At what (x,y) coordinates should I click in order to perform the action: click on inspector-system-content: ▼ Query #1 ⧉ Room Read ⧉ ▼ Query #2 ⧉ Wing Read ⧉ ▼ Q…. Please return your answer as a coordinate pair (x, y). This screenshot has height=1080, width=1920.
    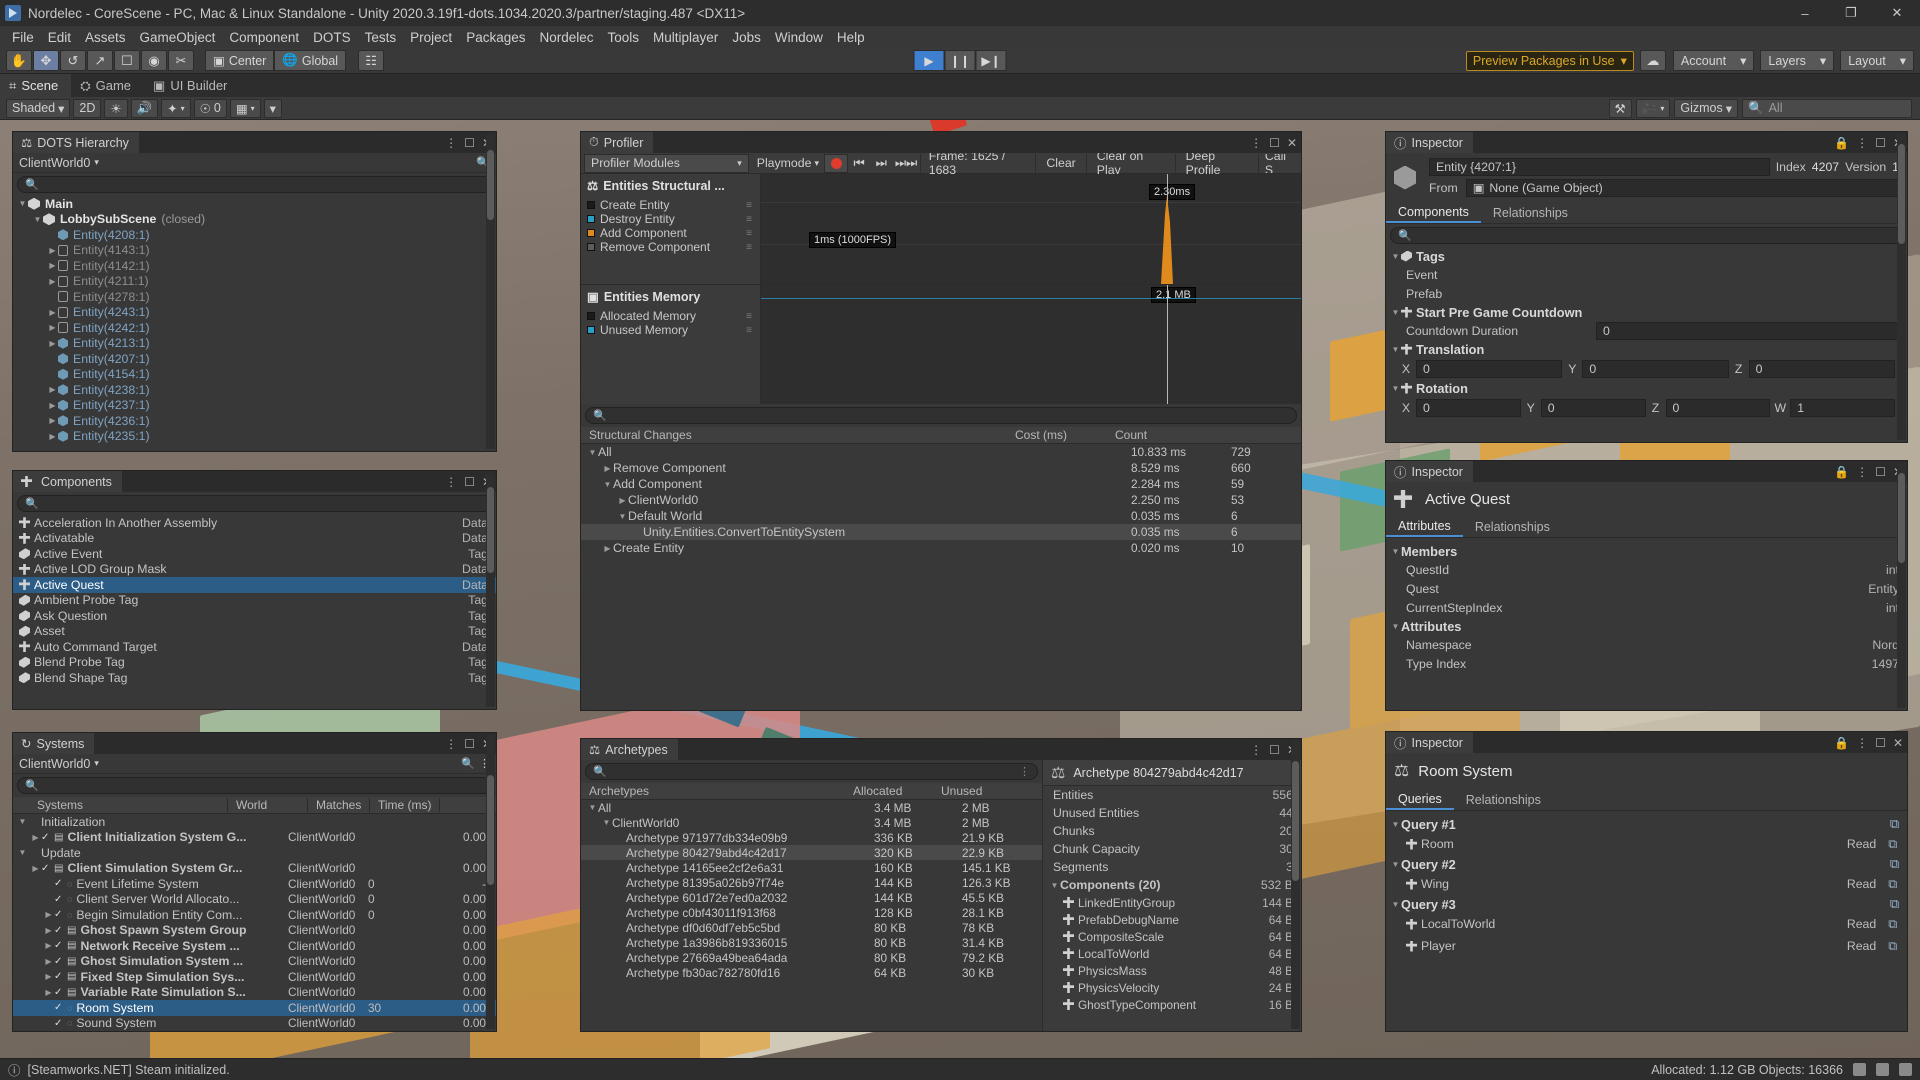
    Looking at the image, I should click on (1646, 921).